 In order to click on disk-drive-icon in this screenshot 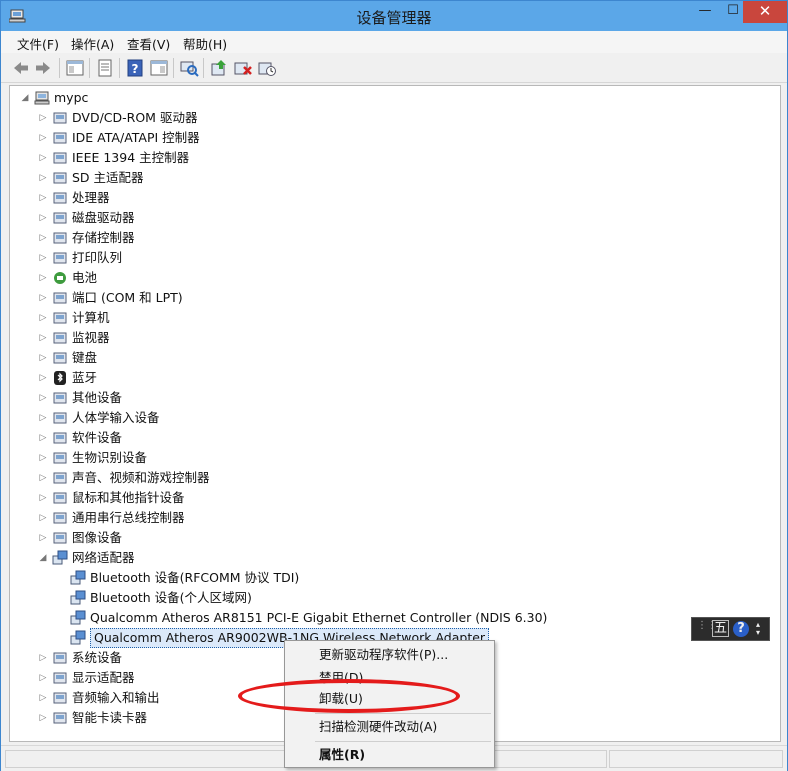, I will do `click(60, 218)`.